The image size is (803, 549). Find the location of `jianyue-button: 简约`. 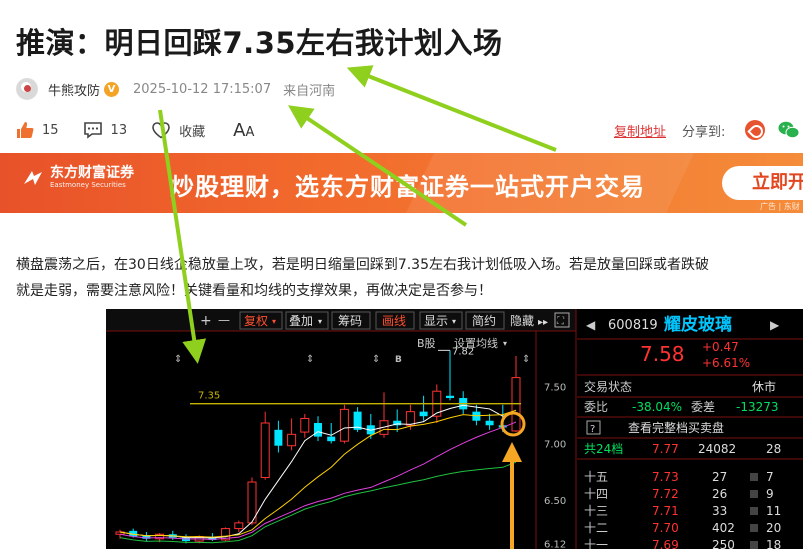

jianyue-button: 简约 is located at coordinates (484, 320).